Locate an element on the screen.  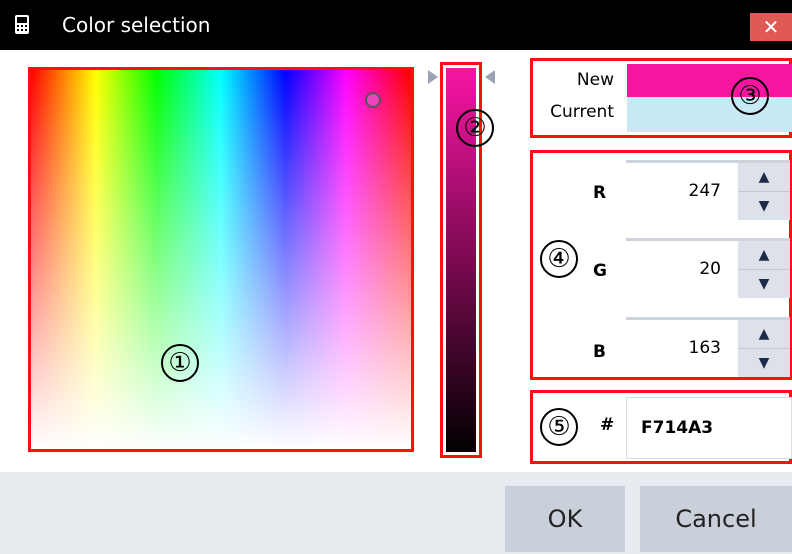
current-label: Current is located at coordinates (582, 112).